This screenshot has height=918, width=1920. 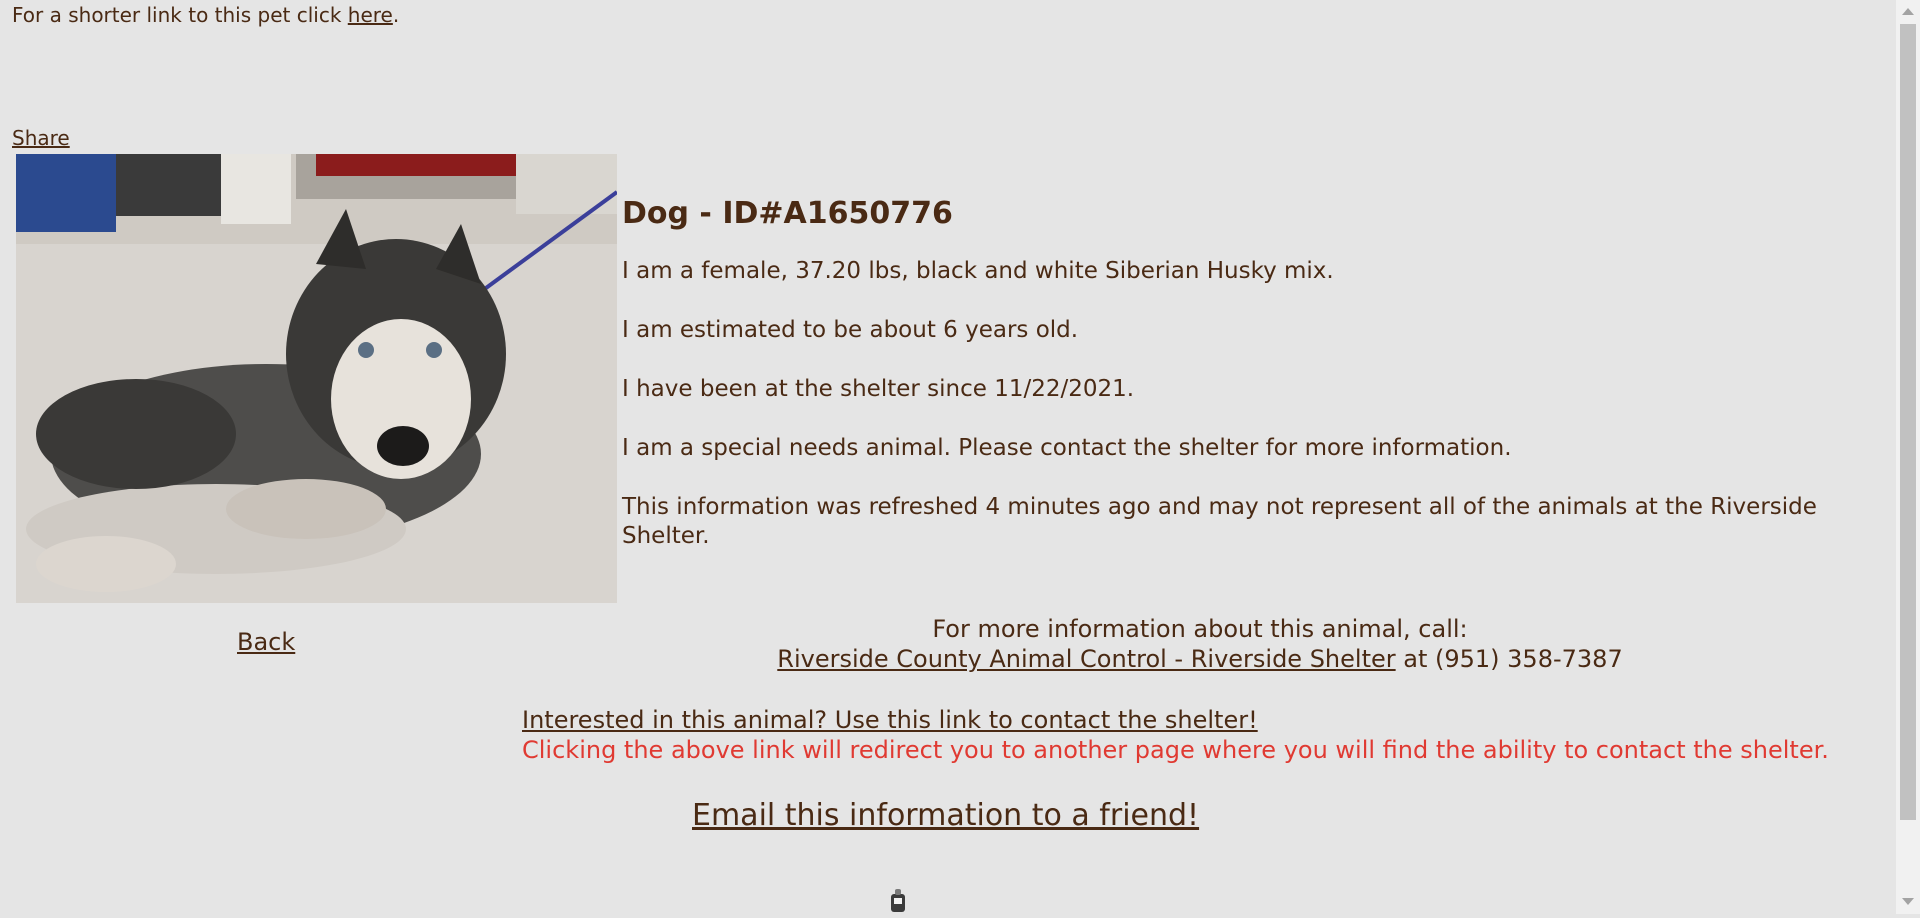 I want to click on animal-age: I am estimated to be about 6 years old., so click(x=850, y=330).